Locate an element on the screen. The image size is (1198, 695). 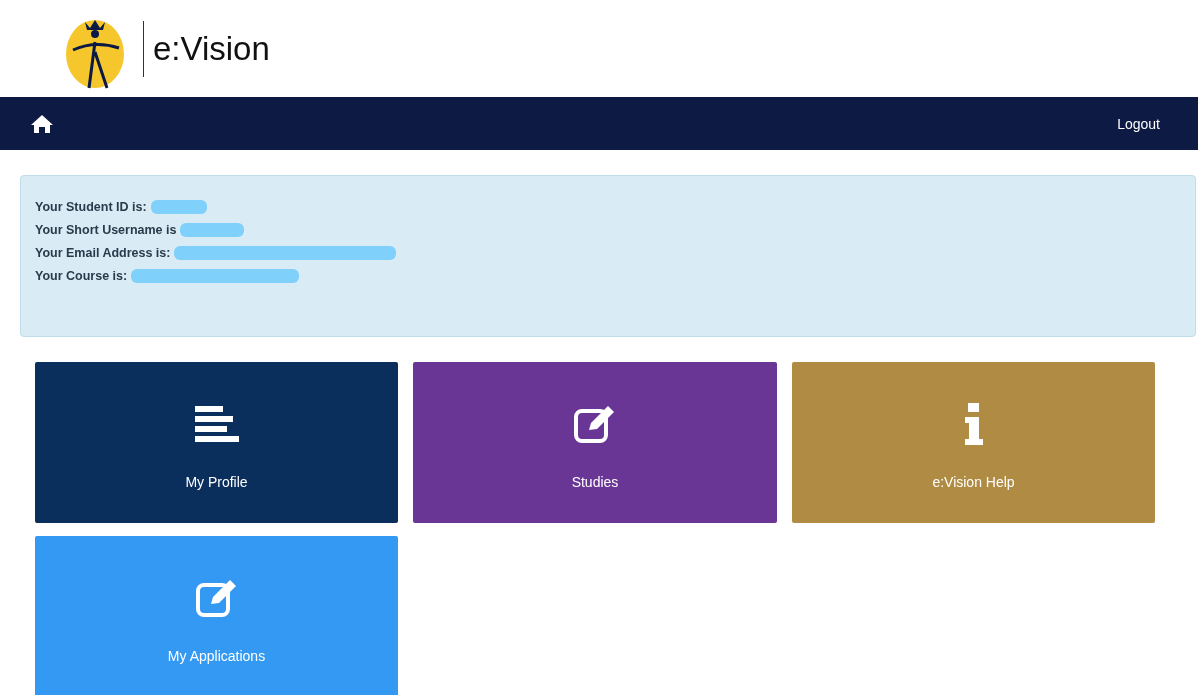
menu-tile: Studies is located at coordinates (595, 442).